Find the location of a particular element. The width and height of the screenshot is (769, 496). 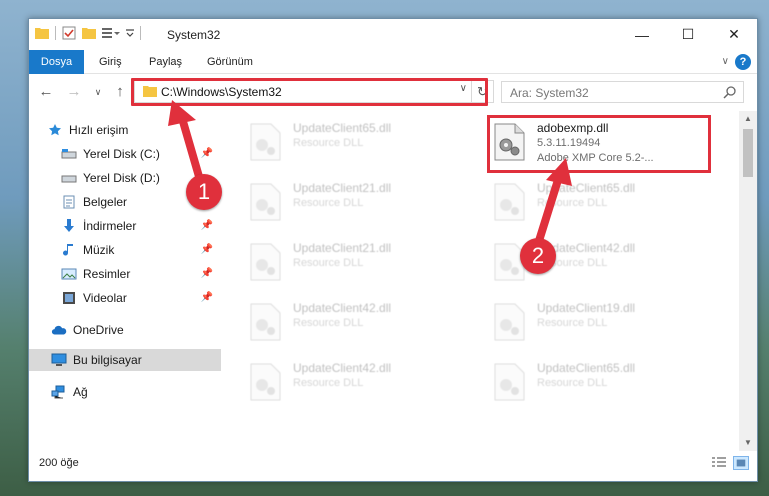

sidebar-item-label: Bu bilgisayar is located at coordinates (107, 360).